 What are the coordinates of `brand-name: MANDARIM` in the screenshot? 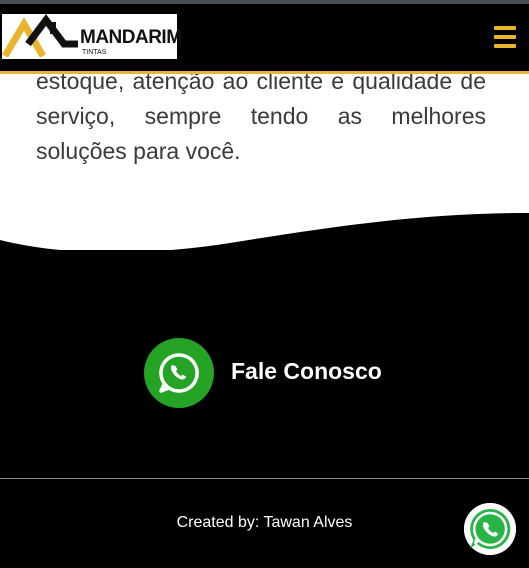 It's located at (131, 37).